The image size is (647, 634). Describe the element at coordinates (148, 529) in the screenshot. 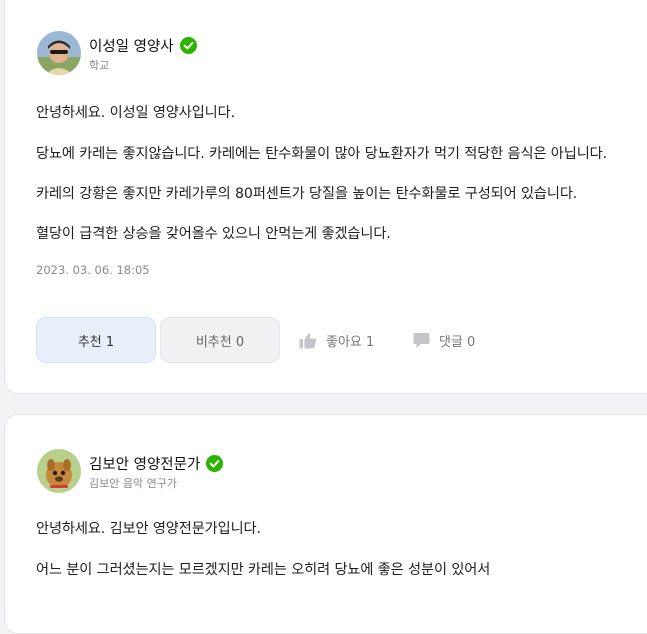

I see `answer-paragraph: 안녕하세요. 김보안 영양전문가입니다.` at that location.